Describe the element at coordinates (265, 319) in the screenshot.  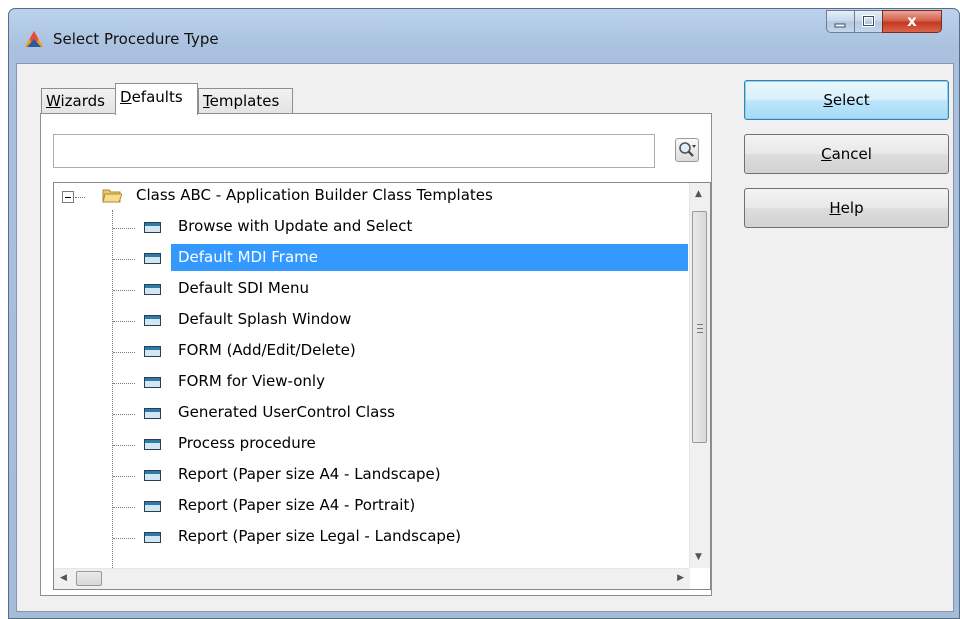
I see `tree-item-label: Default Splash Window` at that location.